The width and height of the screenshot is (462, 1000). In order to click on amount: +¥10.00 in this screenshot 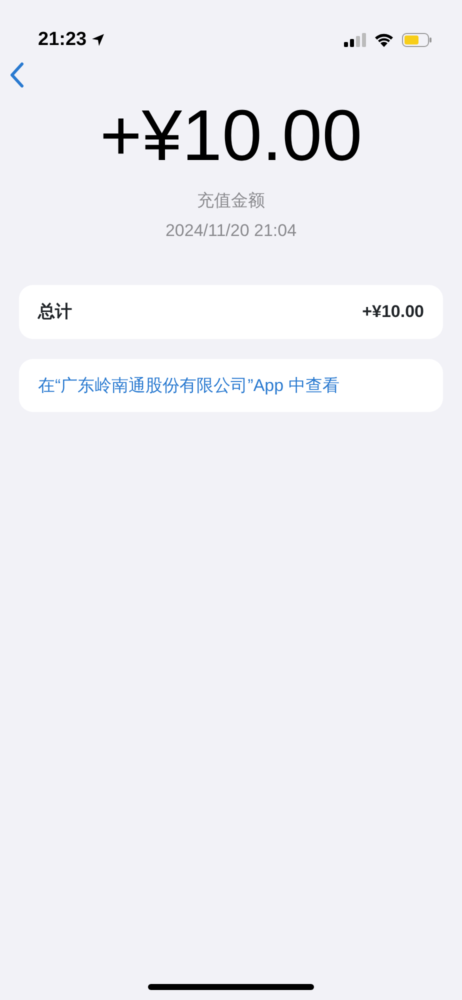, I will do `click(231, 136)`.